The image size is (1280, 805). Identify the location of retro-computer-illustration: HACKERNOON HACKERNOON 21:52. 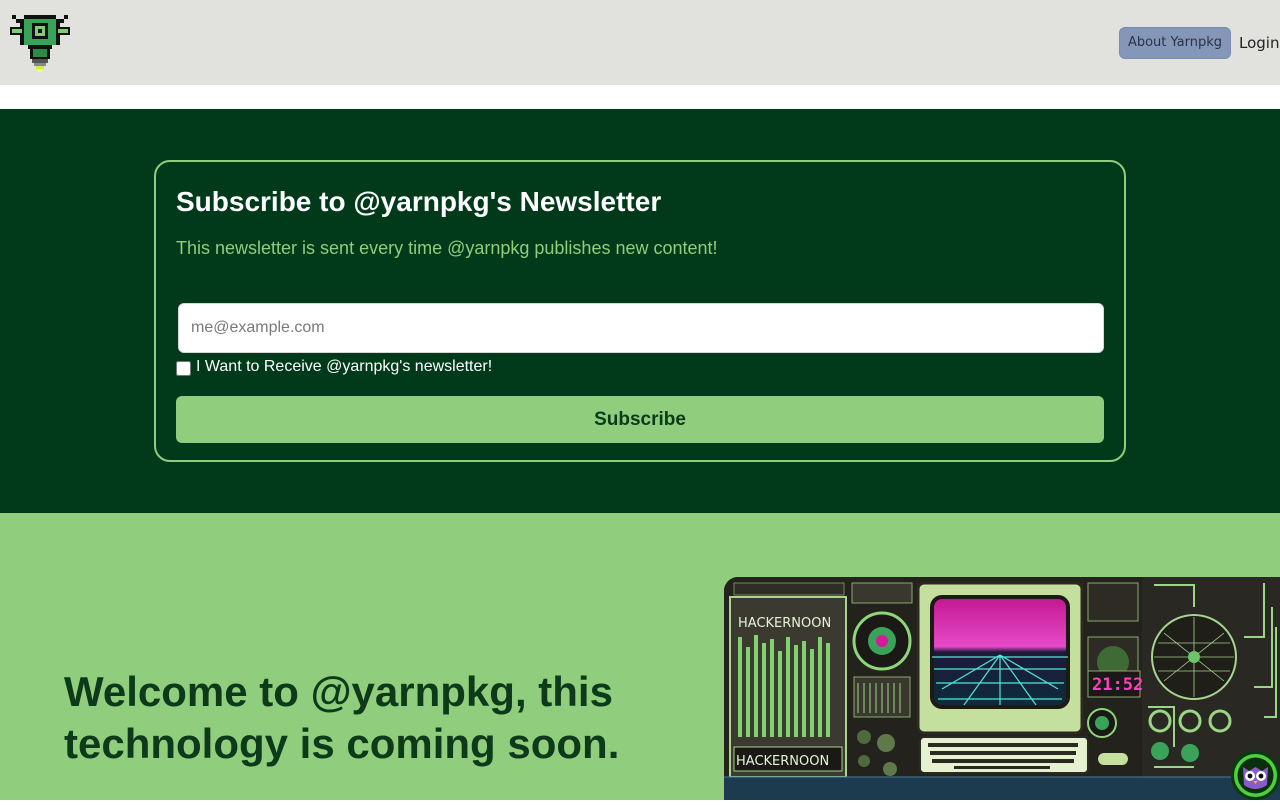
(1002, 688).